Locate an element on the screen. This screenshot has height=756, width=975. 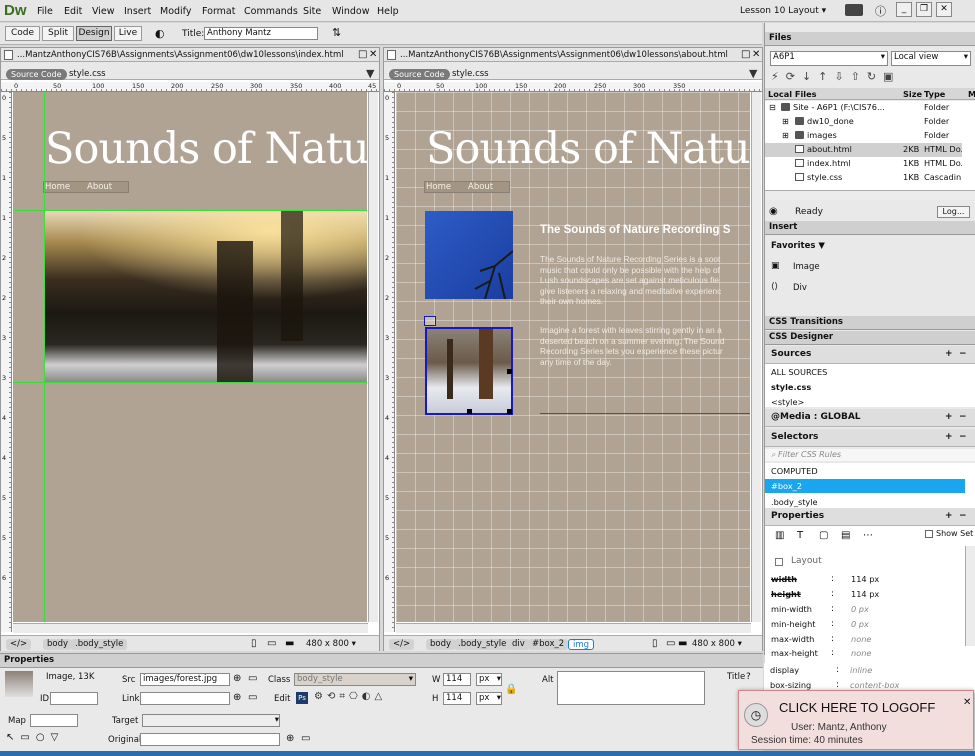
crop-icon: ⌗ is located at coordinates (344, 696).